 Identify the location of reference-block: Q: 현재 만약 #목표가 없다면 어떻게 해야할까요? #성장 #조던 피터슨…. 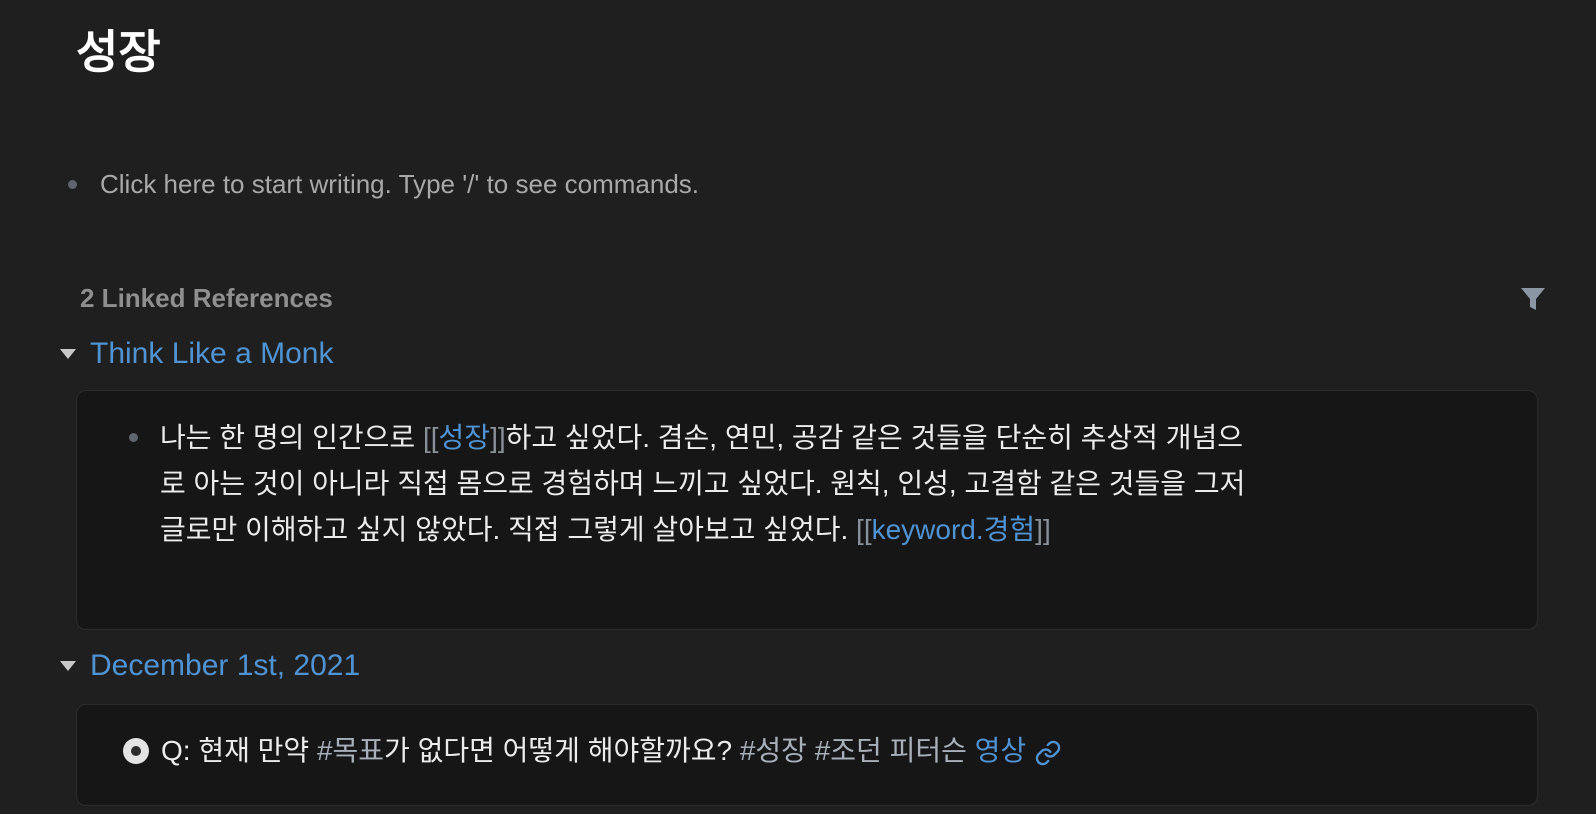
(592, 751).